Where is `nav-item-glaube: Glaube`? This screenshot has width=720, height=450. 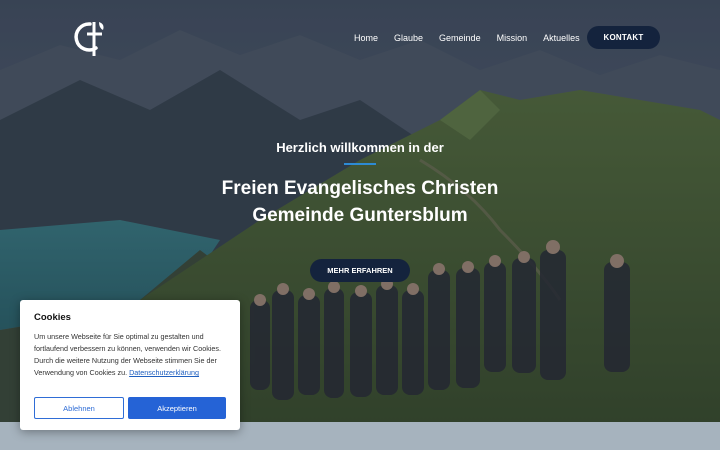
nav-item-glaube: Glaube is located at coordinates (408, 38).